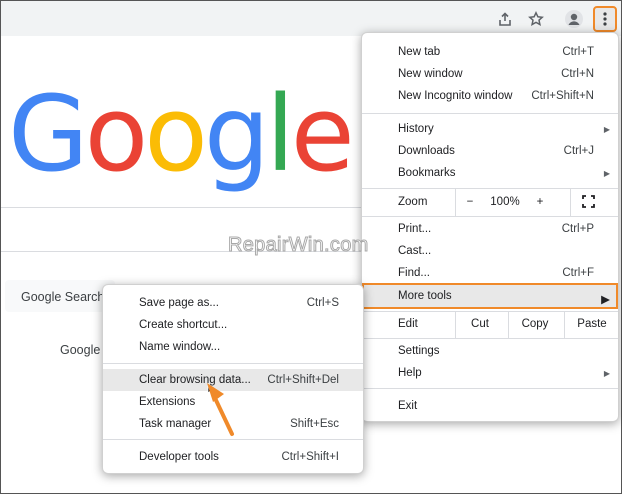 The image size is (622, 494). I want to click on menu-item-more-tools: More tools ▶, so click(490, 296).